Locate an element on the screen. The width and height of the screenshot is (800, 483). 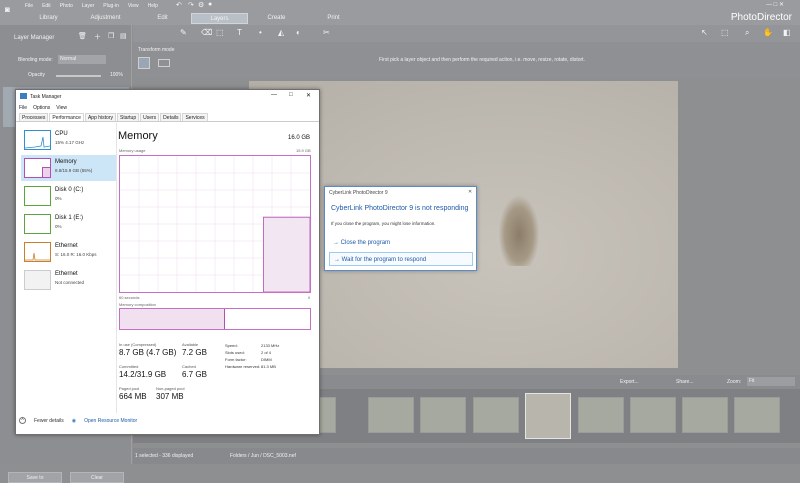
resource-ethernet: Ethernet S: 16.0 R: 16.0 Kbps is located at coordinates (68, 252).